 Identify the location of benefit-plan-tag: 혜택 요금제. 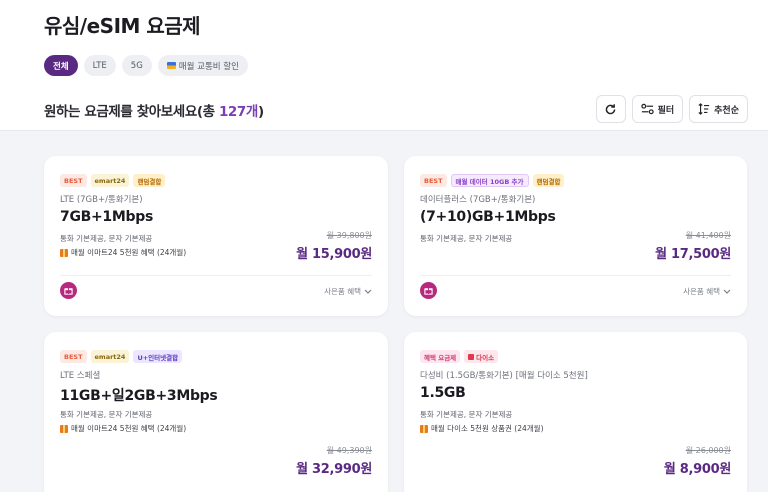
(440, 356).